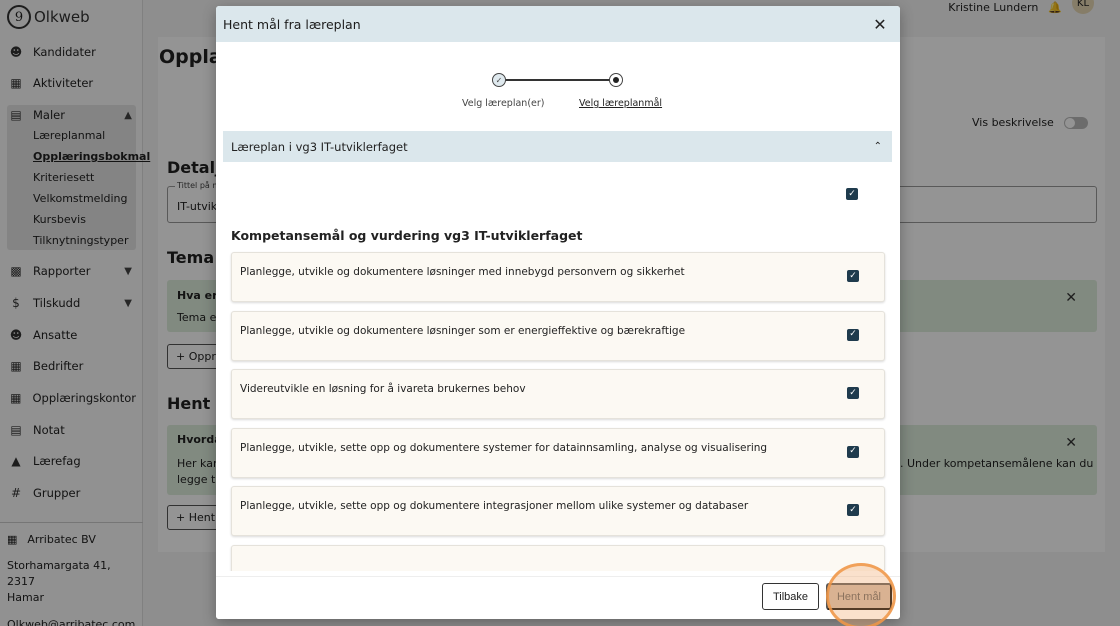 The image size is (1120, 626). What do you see at coordinates (877, 146) in the screenshot?
I see `chevron-up-icon: ⌃` at bounding box center [877, 146].